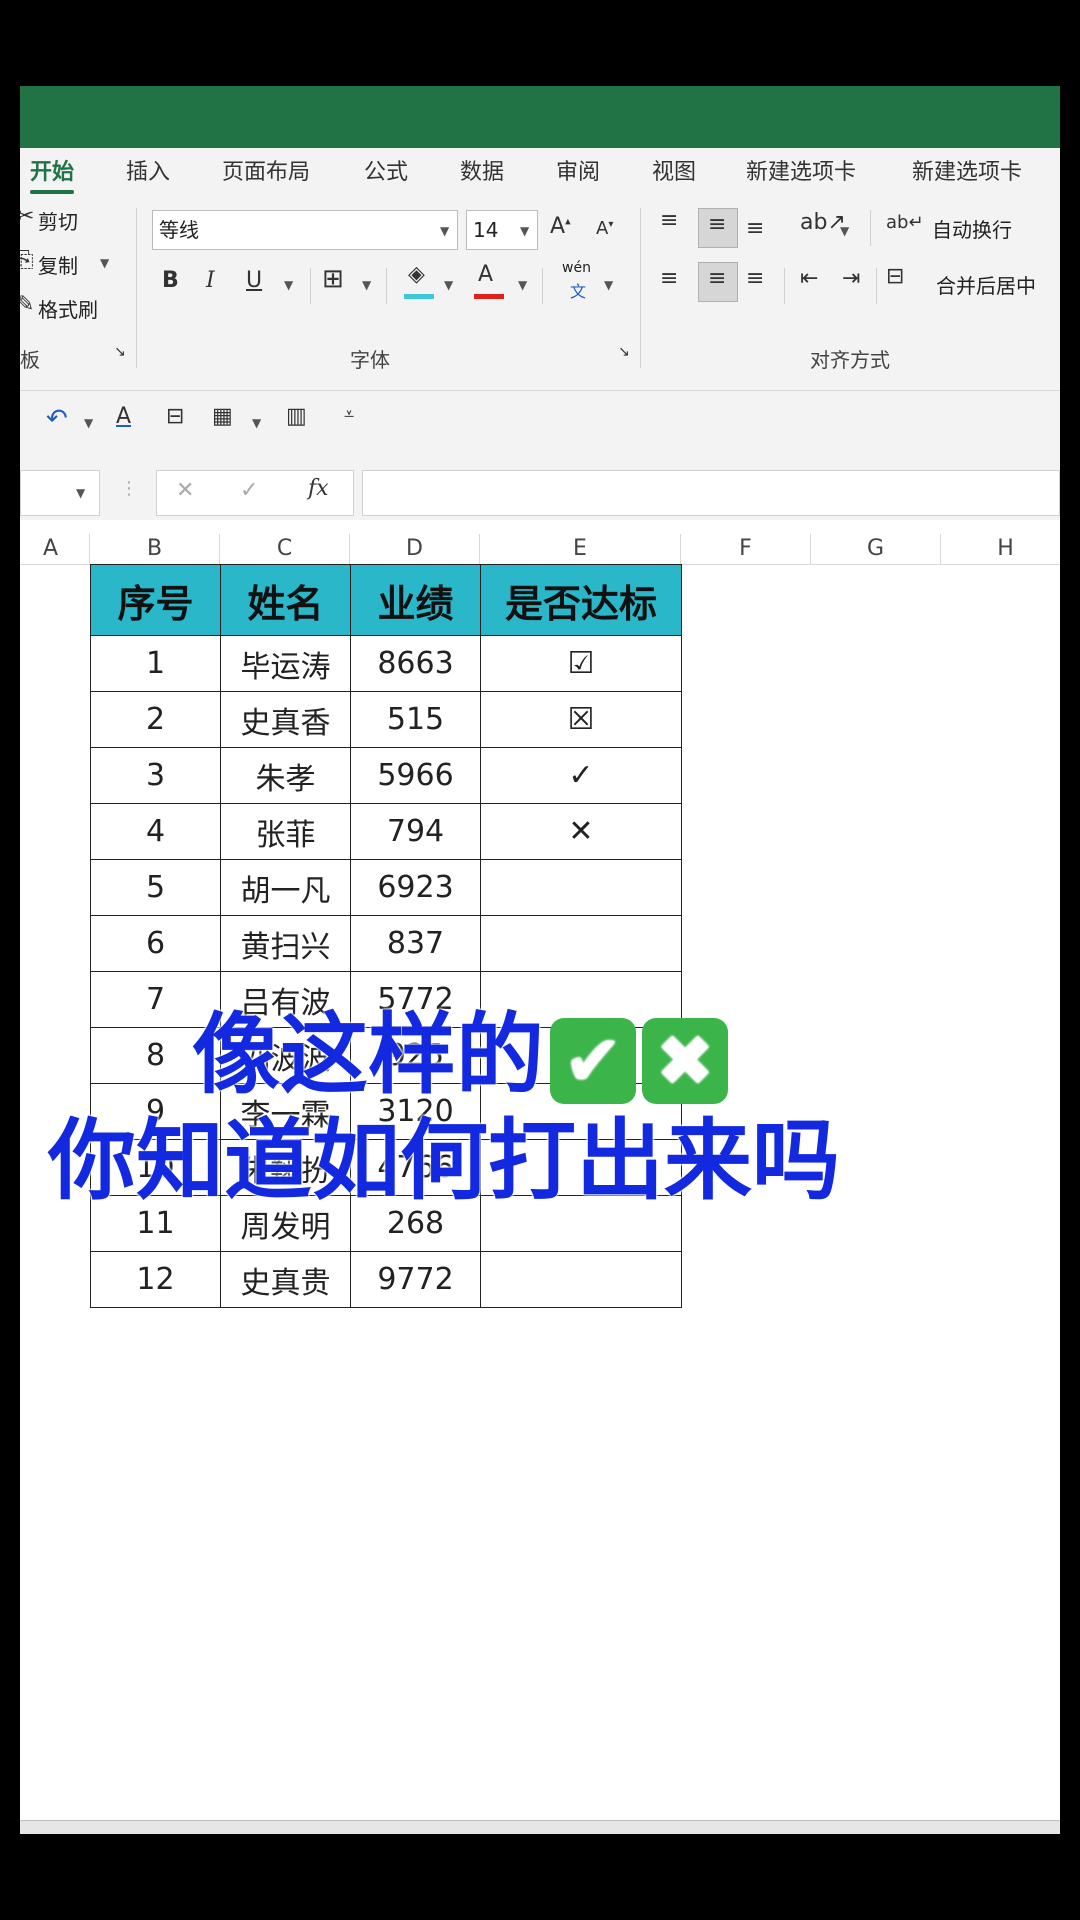  I want to click on italic-button: I, so click(210, 280).